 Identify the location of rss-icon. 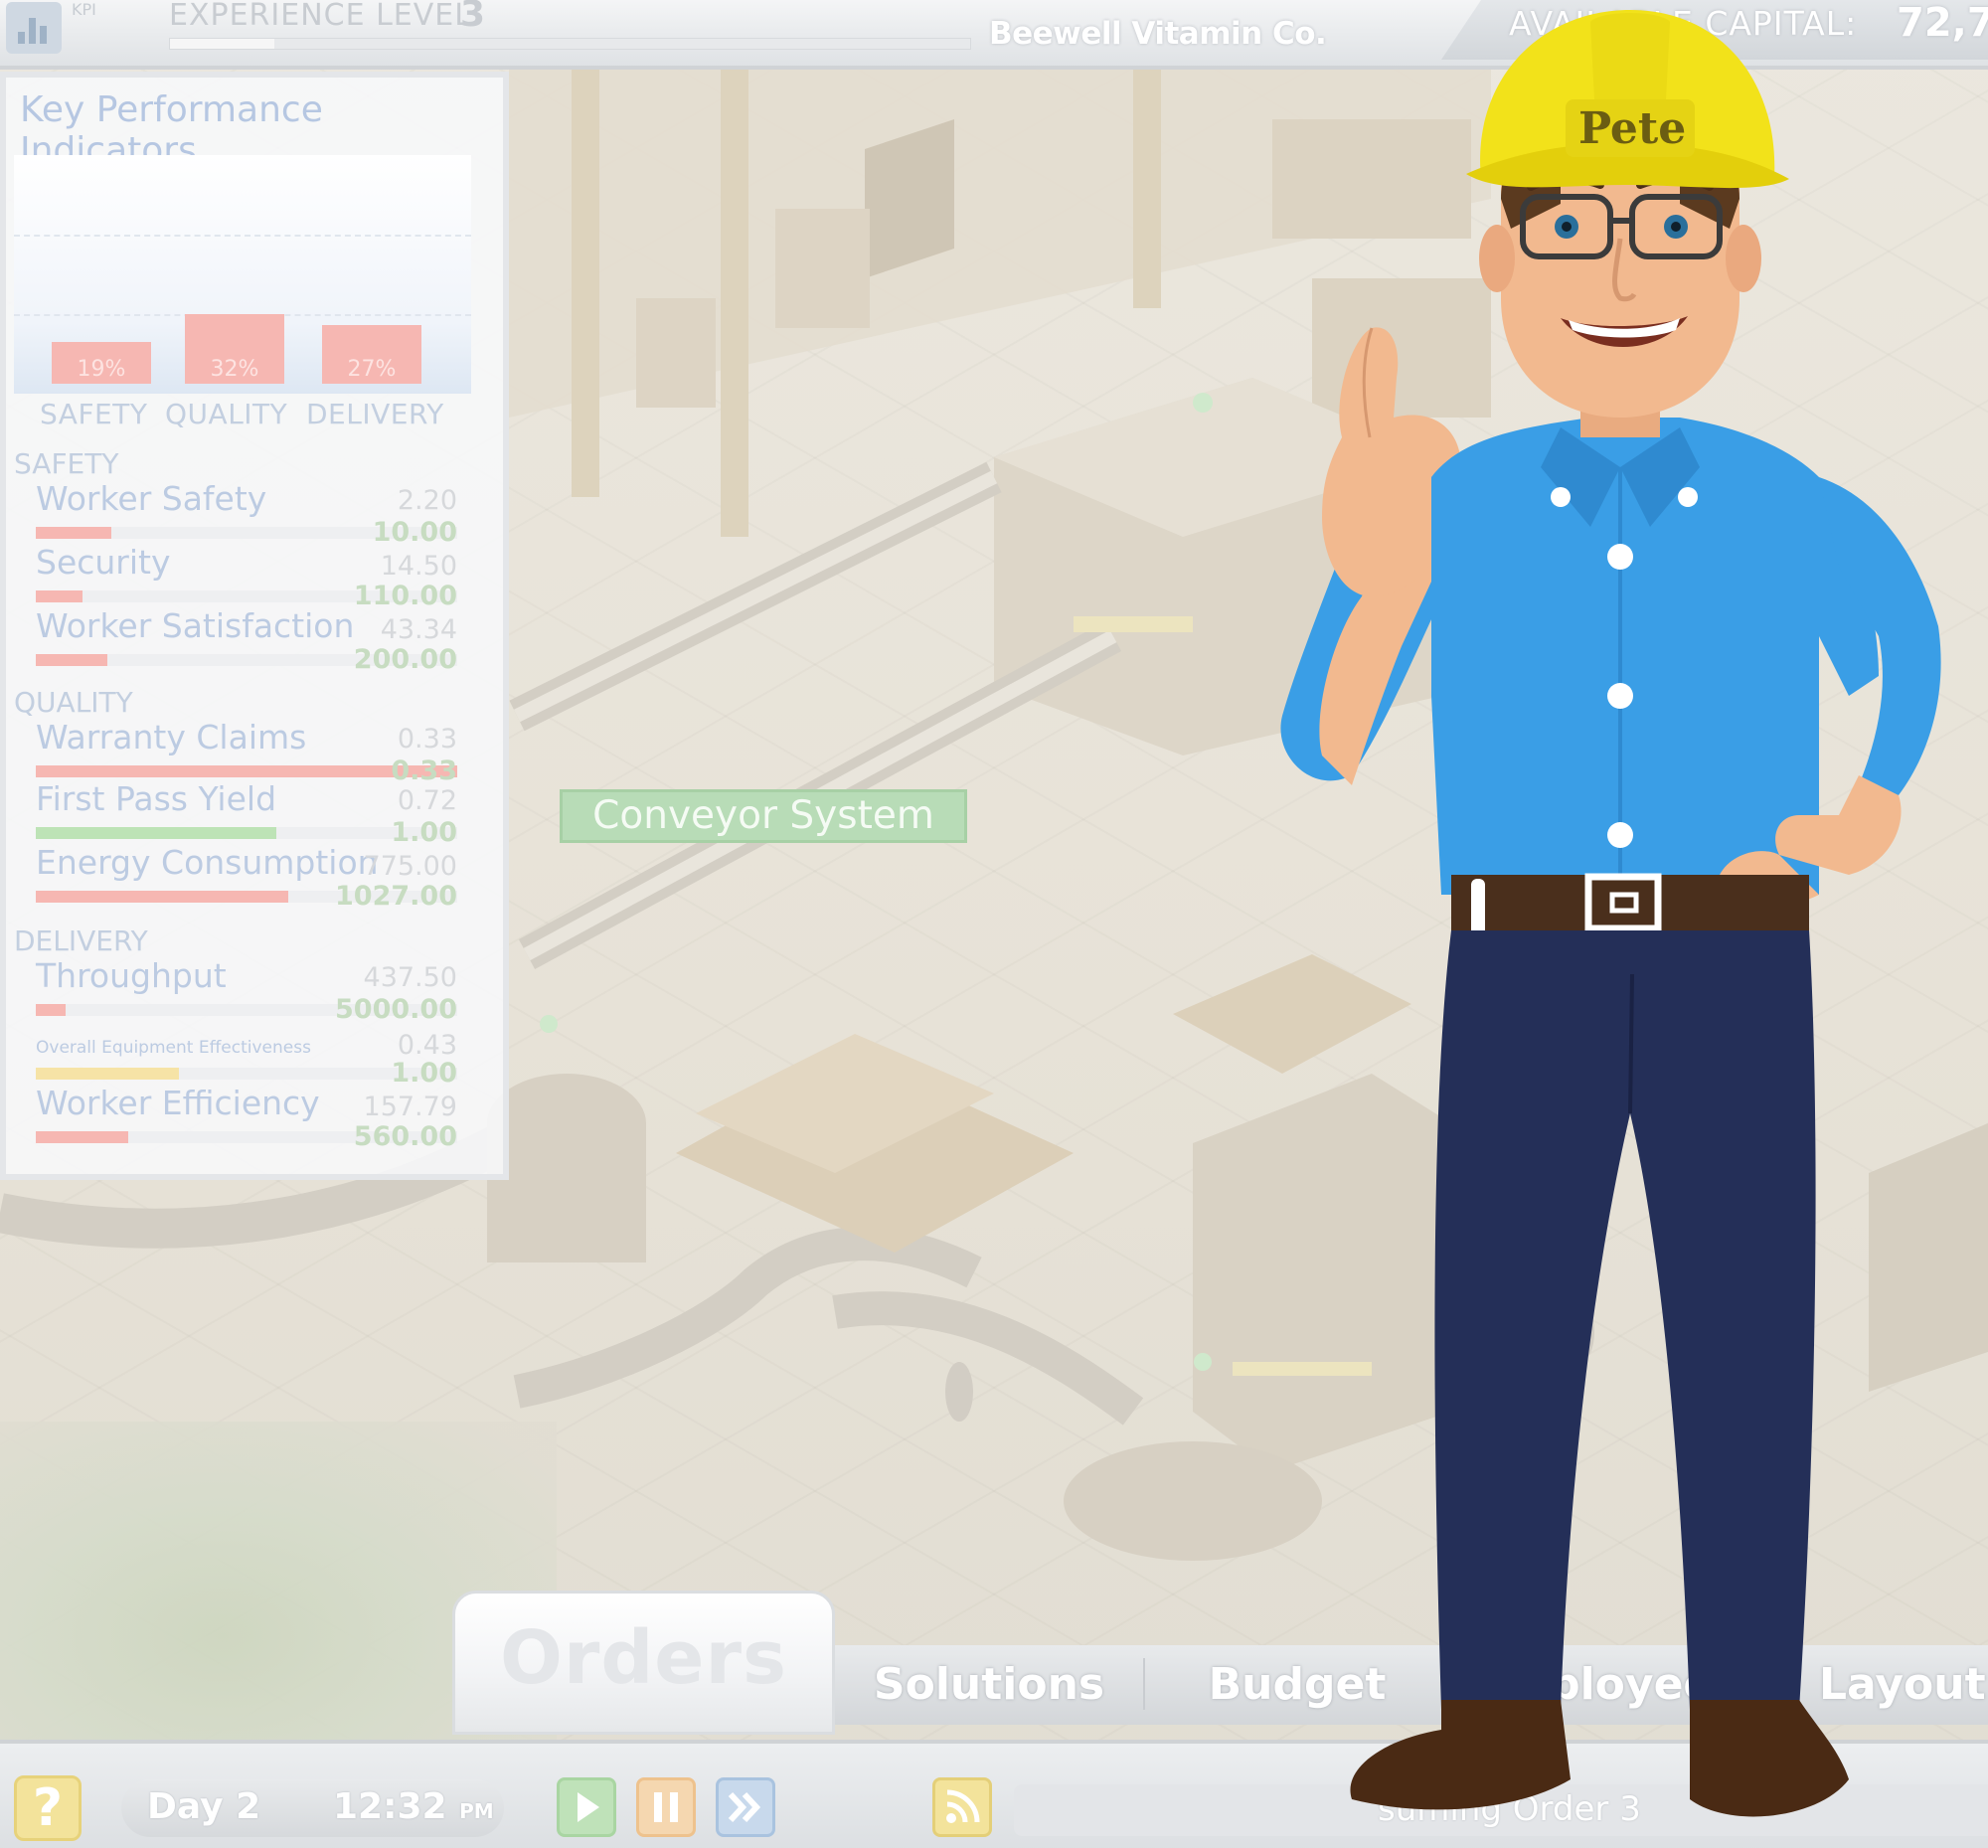
(963, 1806).